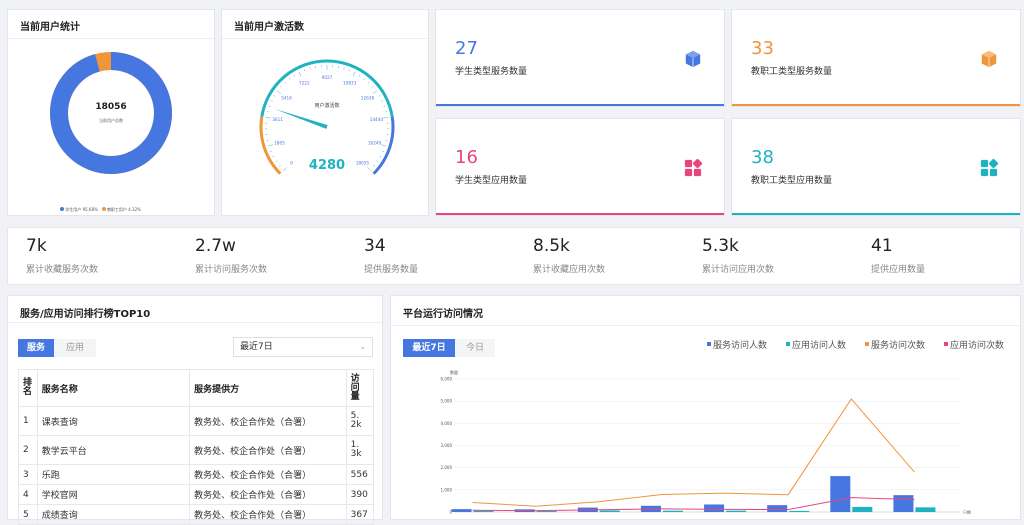  I want to click on range-select-value: 最近7日, so click(256, 347).